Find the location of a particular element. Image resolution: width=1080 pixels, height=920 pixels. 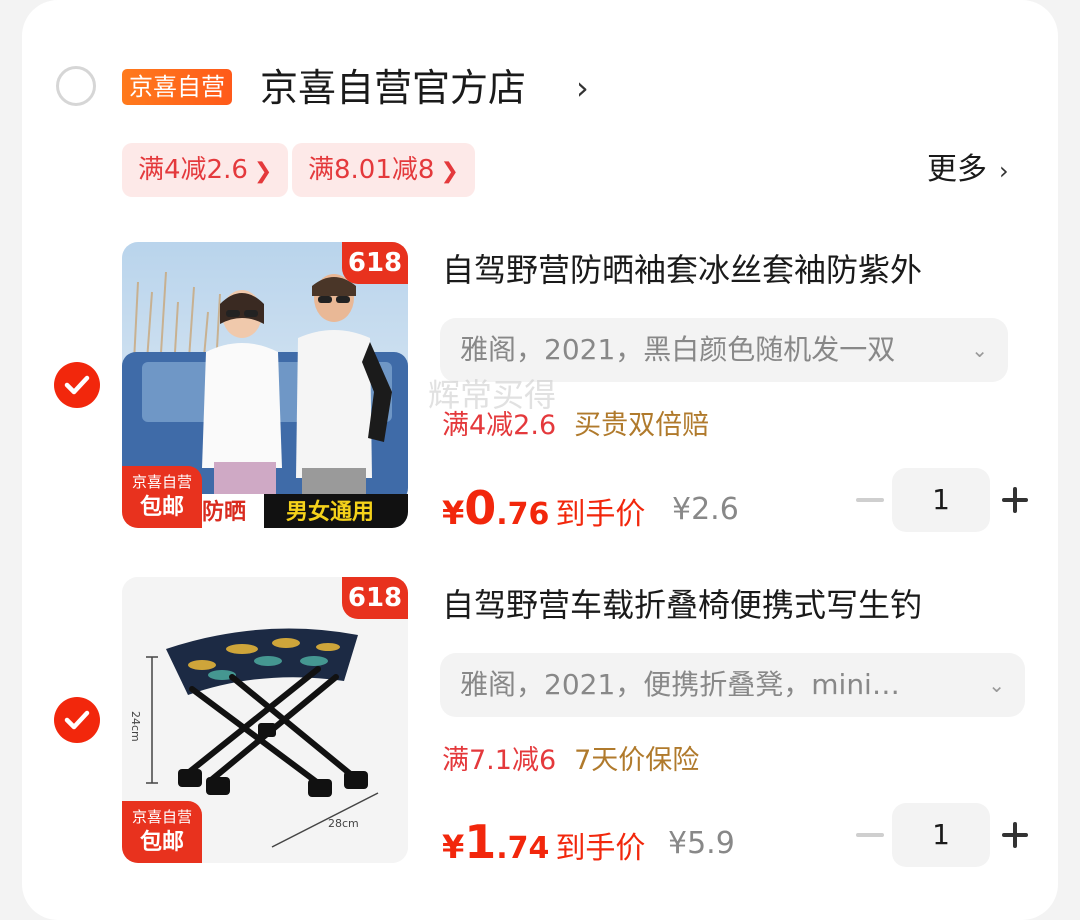

price-integer: 0 is located at coordinates (480, 508).